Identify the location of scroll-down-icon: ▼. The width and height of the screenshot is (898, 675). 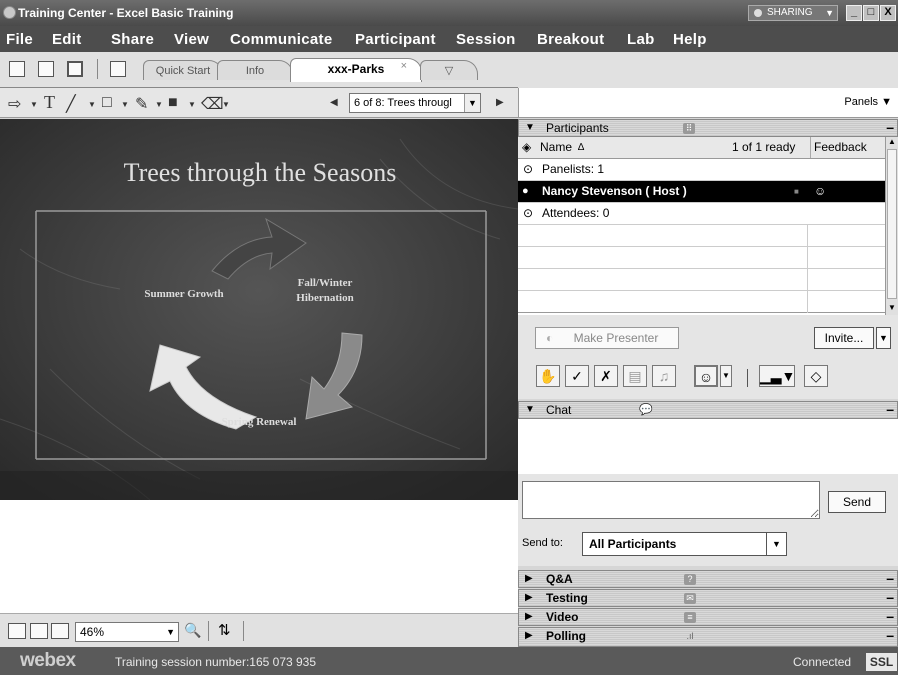
(892, 307).